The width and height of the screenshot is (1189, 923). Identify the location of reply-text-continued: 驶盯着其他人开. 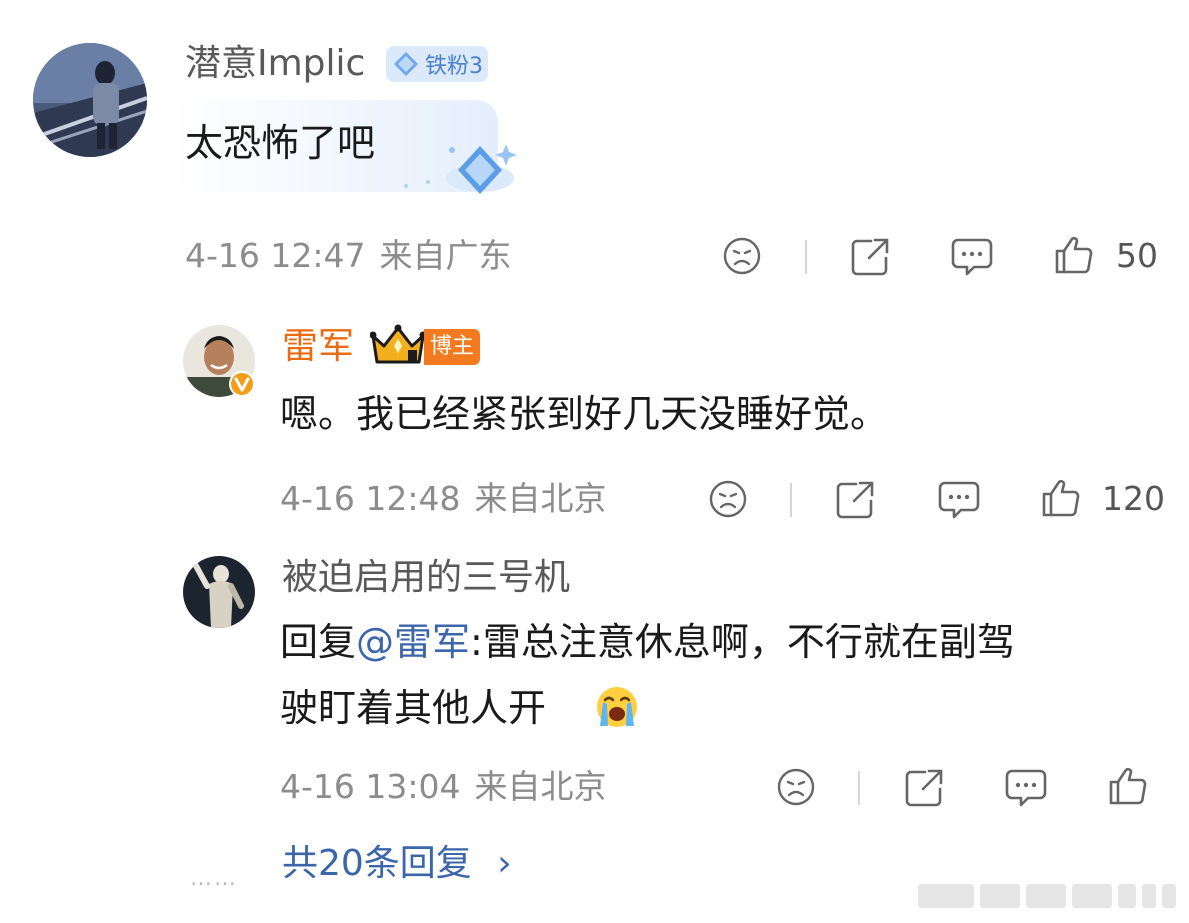
(413, 708).